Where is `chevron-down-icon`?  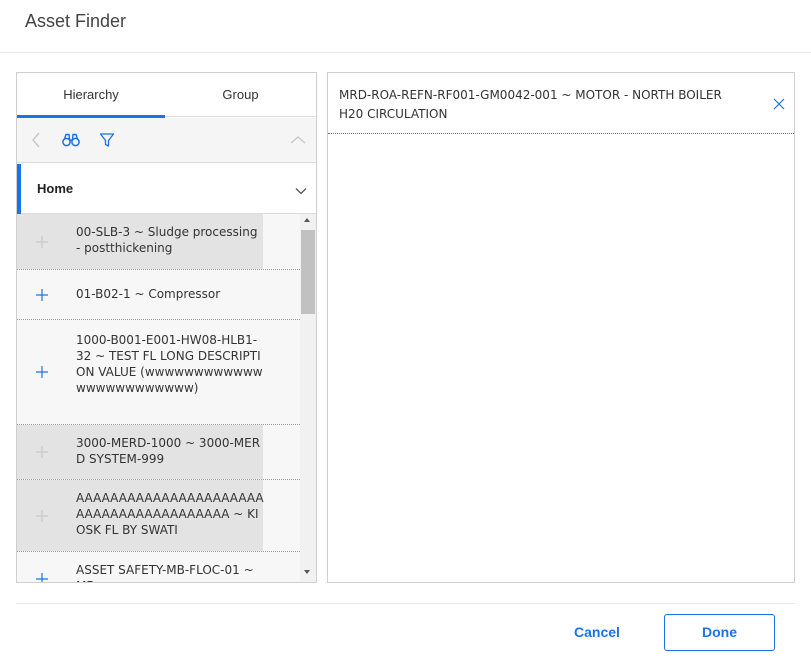
chevron-down-icon is located at coordinates (301, 191).